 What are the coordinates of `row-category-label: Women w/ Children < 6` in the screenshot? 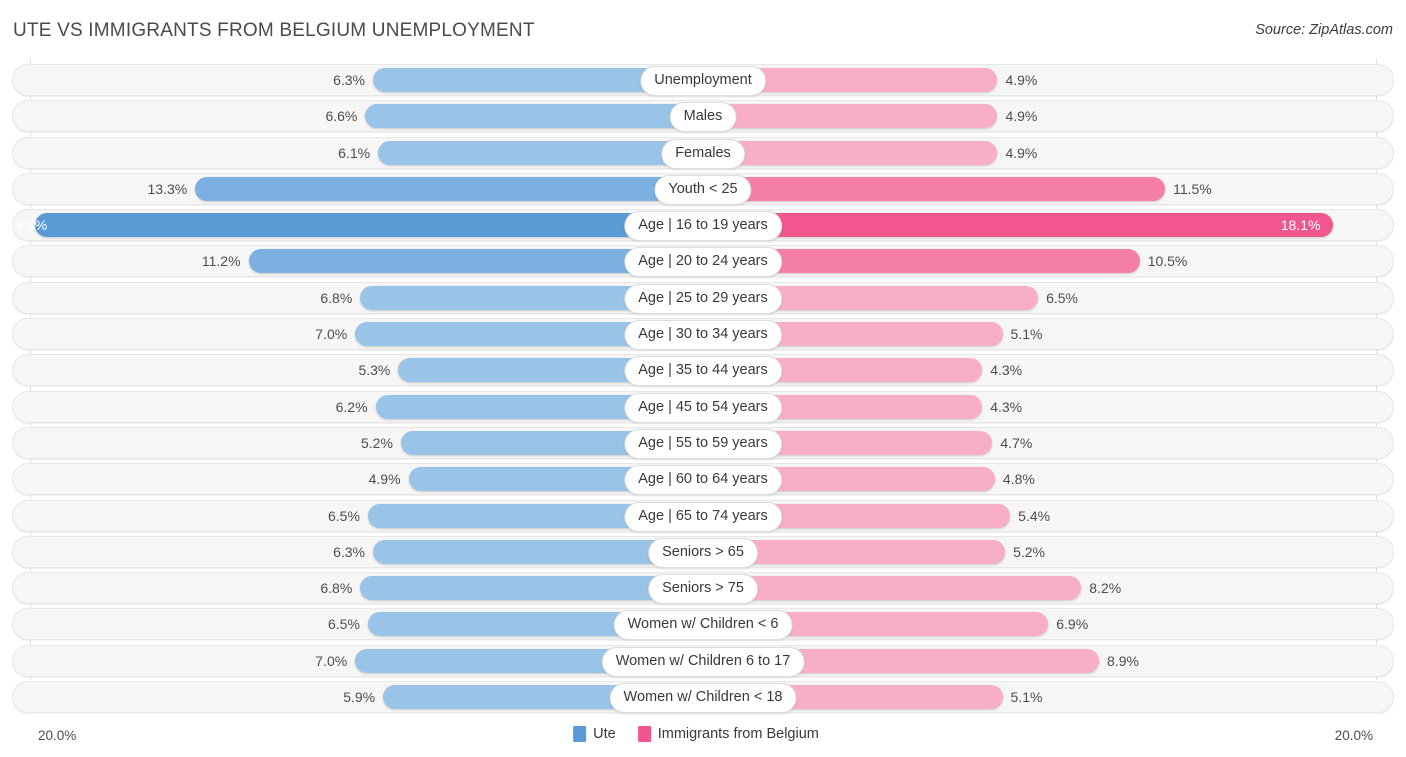 It's located at (703, 625).